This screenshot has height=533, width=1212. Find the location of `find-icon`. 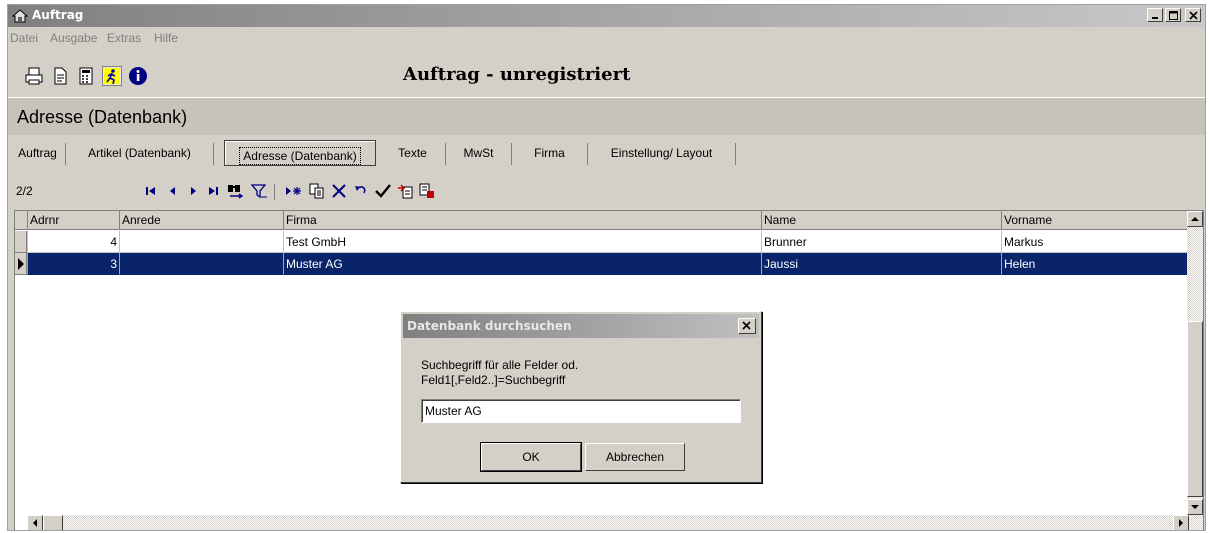

find-icon is located at coordinates (236, 192).